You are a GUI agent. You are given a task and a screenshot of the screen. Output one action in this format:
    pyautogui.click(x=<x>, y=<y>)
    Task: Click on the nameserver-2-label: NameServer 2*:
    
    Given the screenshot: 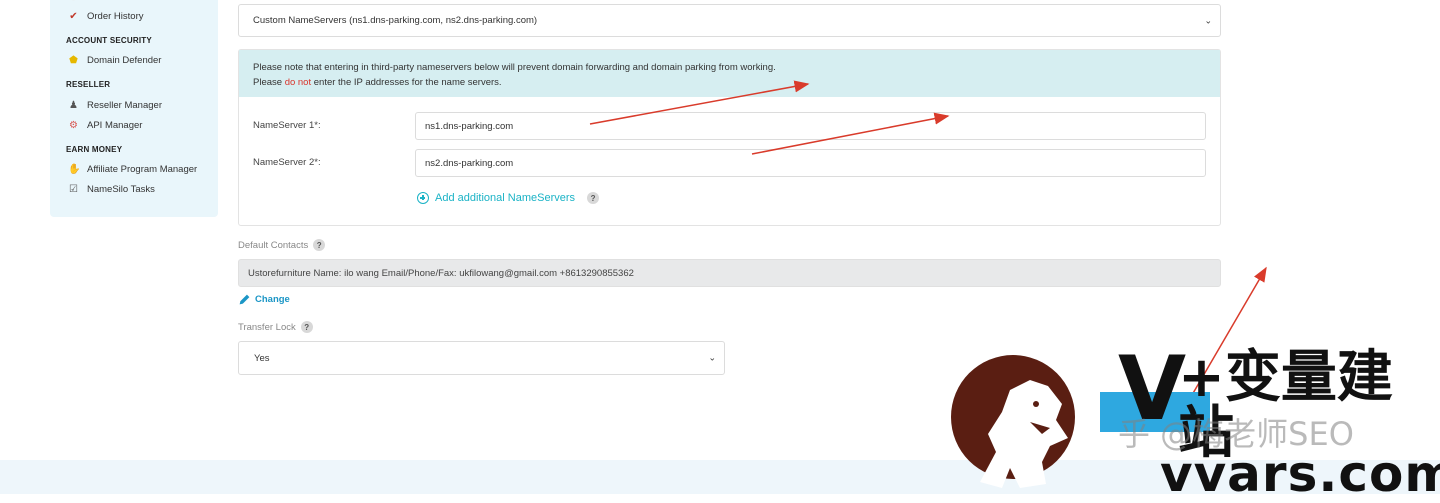 What is the action you would take?
    pyautogui.click(x=287, y=162)
    